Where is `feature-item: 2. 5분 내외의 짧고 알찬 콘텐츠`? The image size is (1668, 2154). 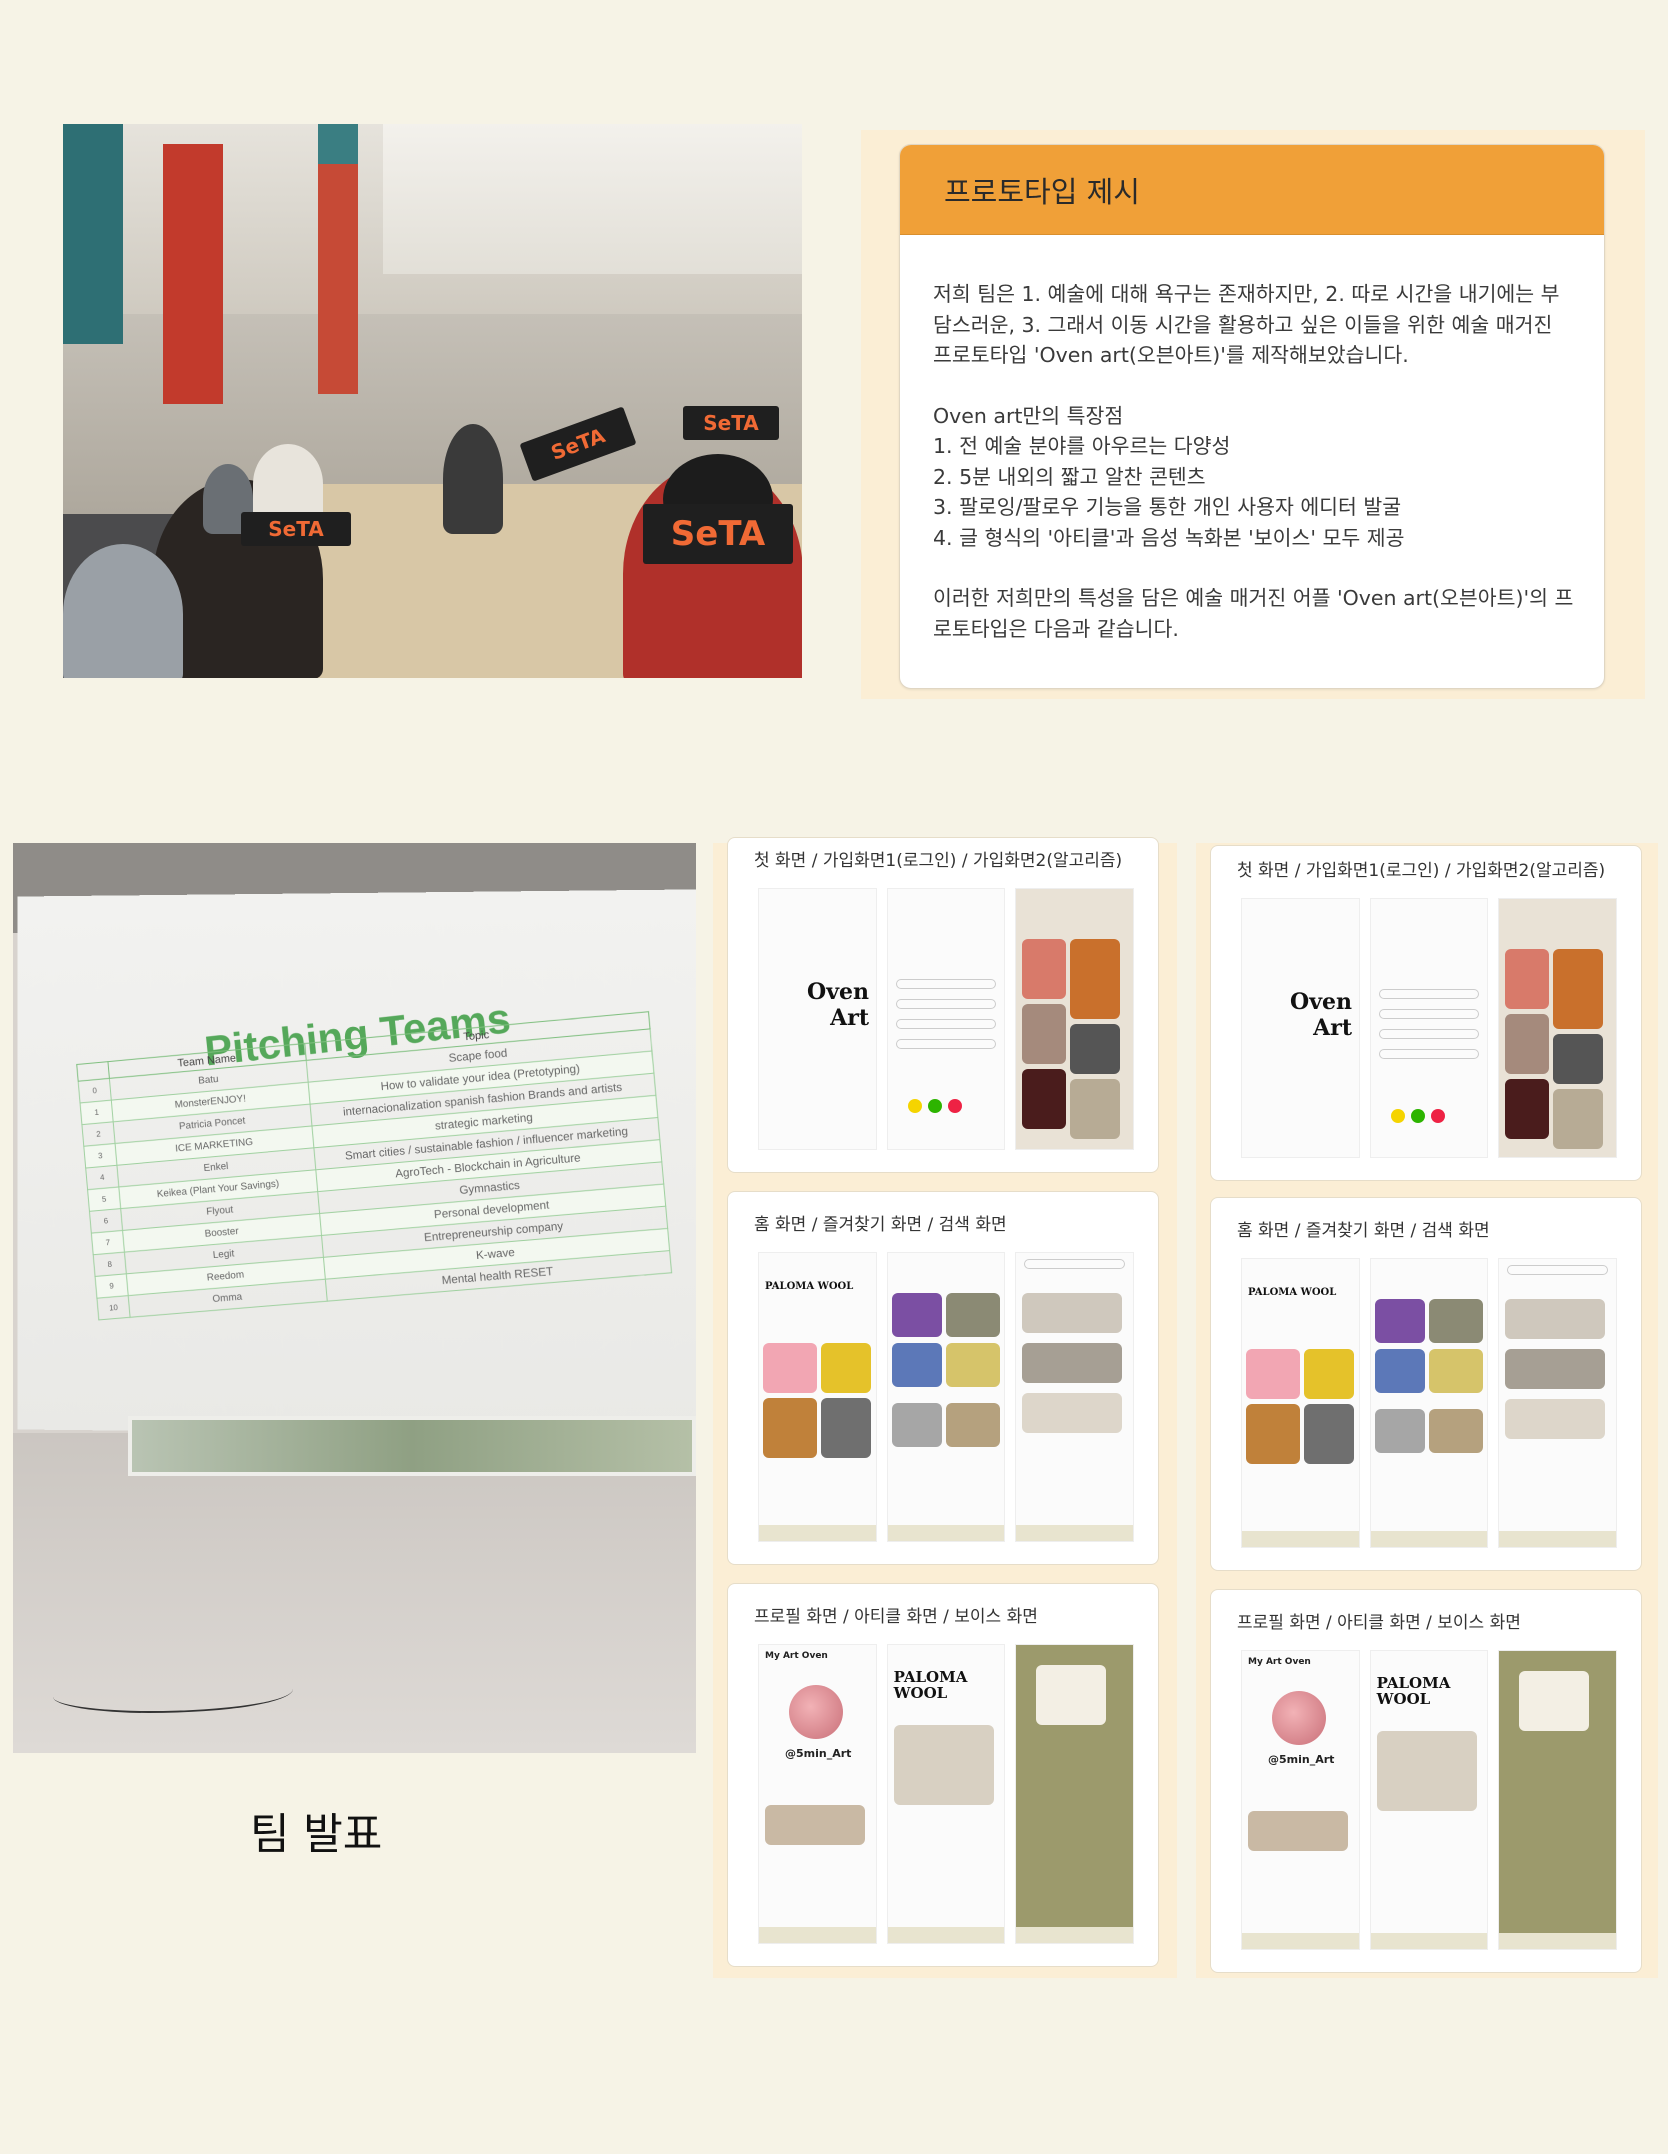 feature-item: 2. 5분 내외의 짧고 알찬 콘텐츠 is located at coordinates (1069, 476).